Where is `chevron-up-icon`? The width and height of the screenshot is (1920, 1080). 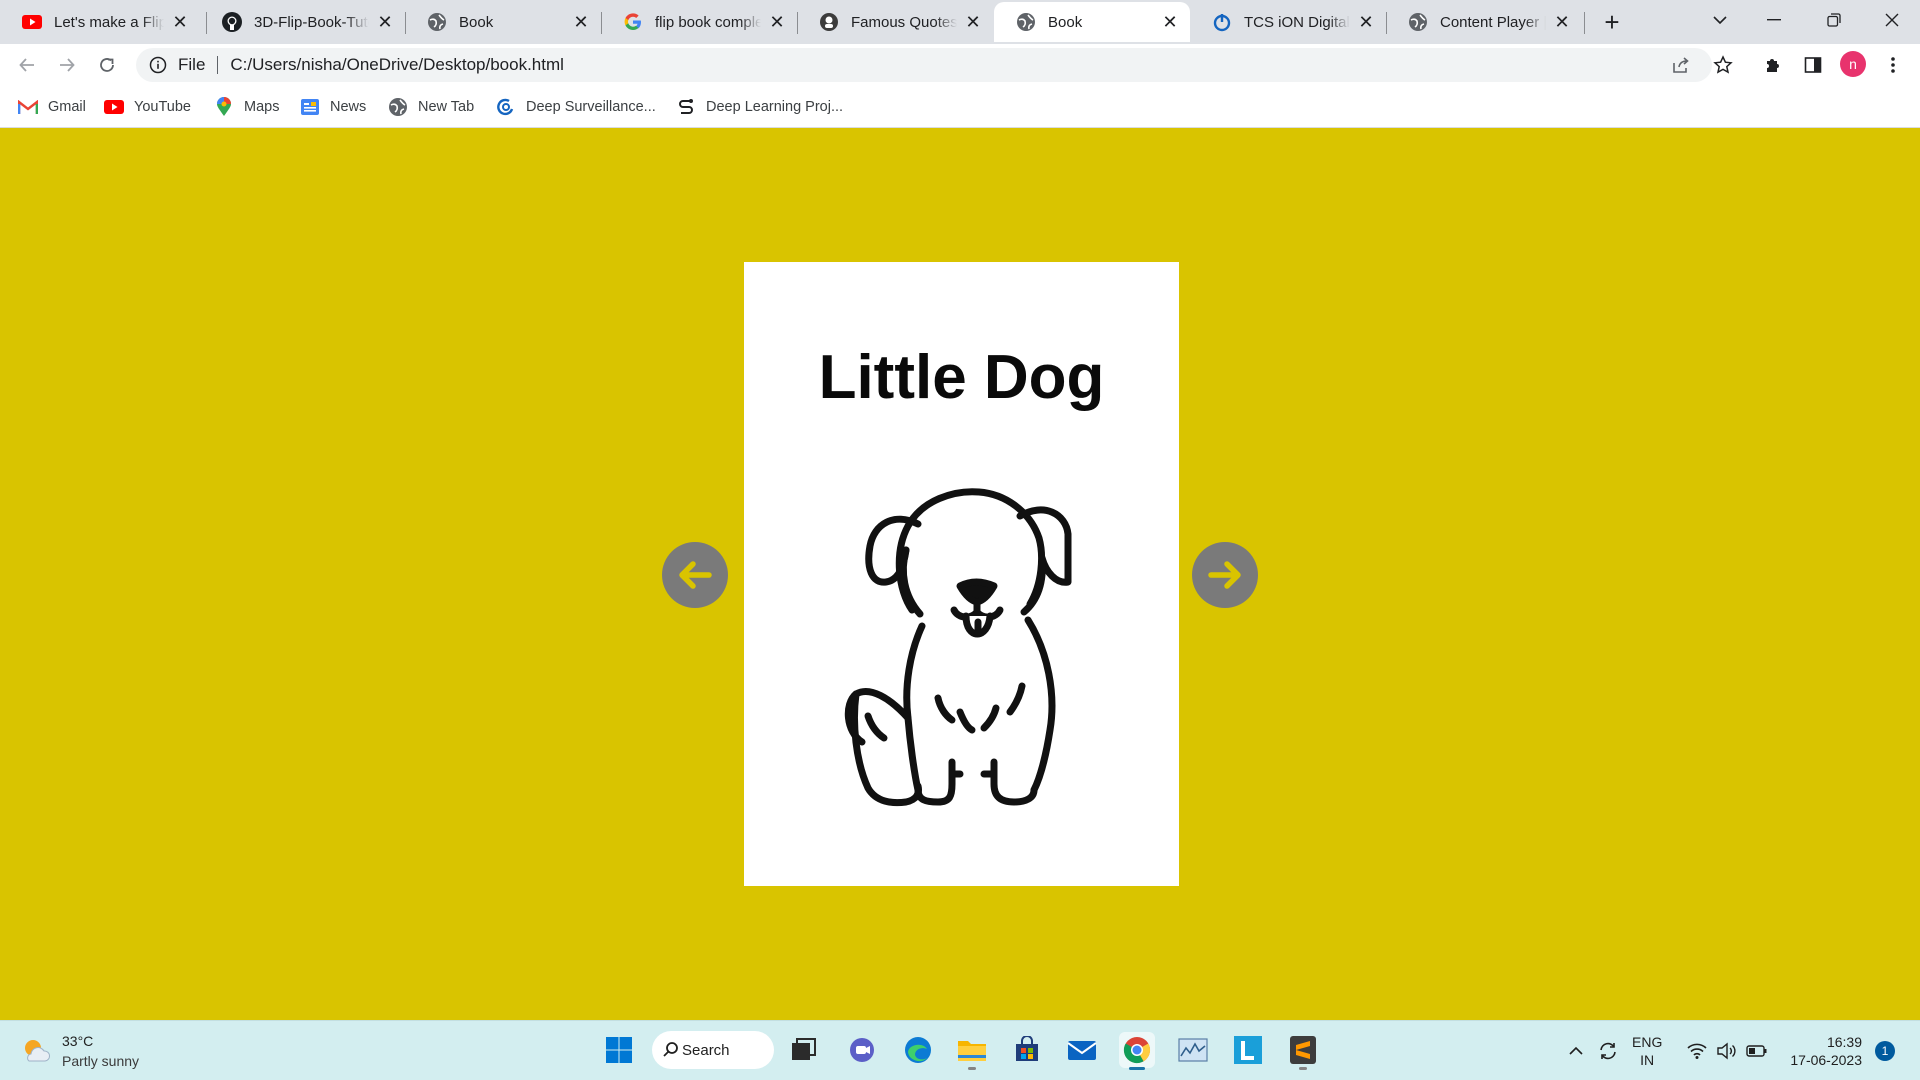
chevron-up-icon is located at coordinates (1576, 1050).